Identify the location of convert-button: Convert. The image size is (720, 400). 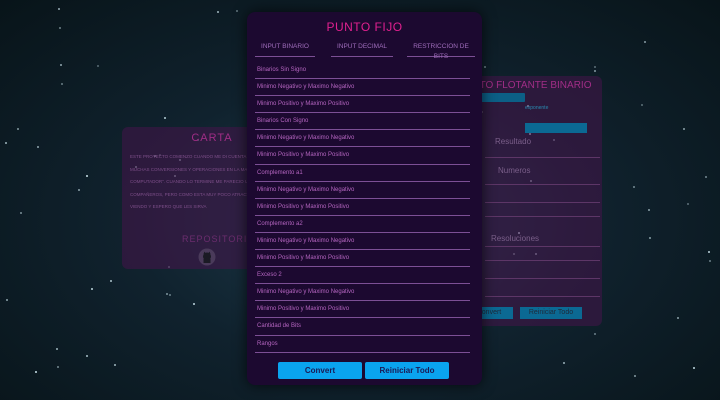
(320, 370).